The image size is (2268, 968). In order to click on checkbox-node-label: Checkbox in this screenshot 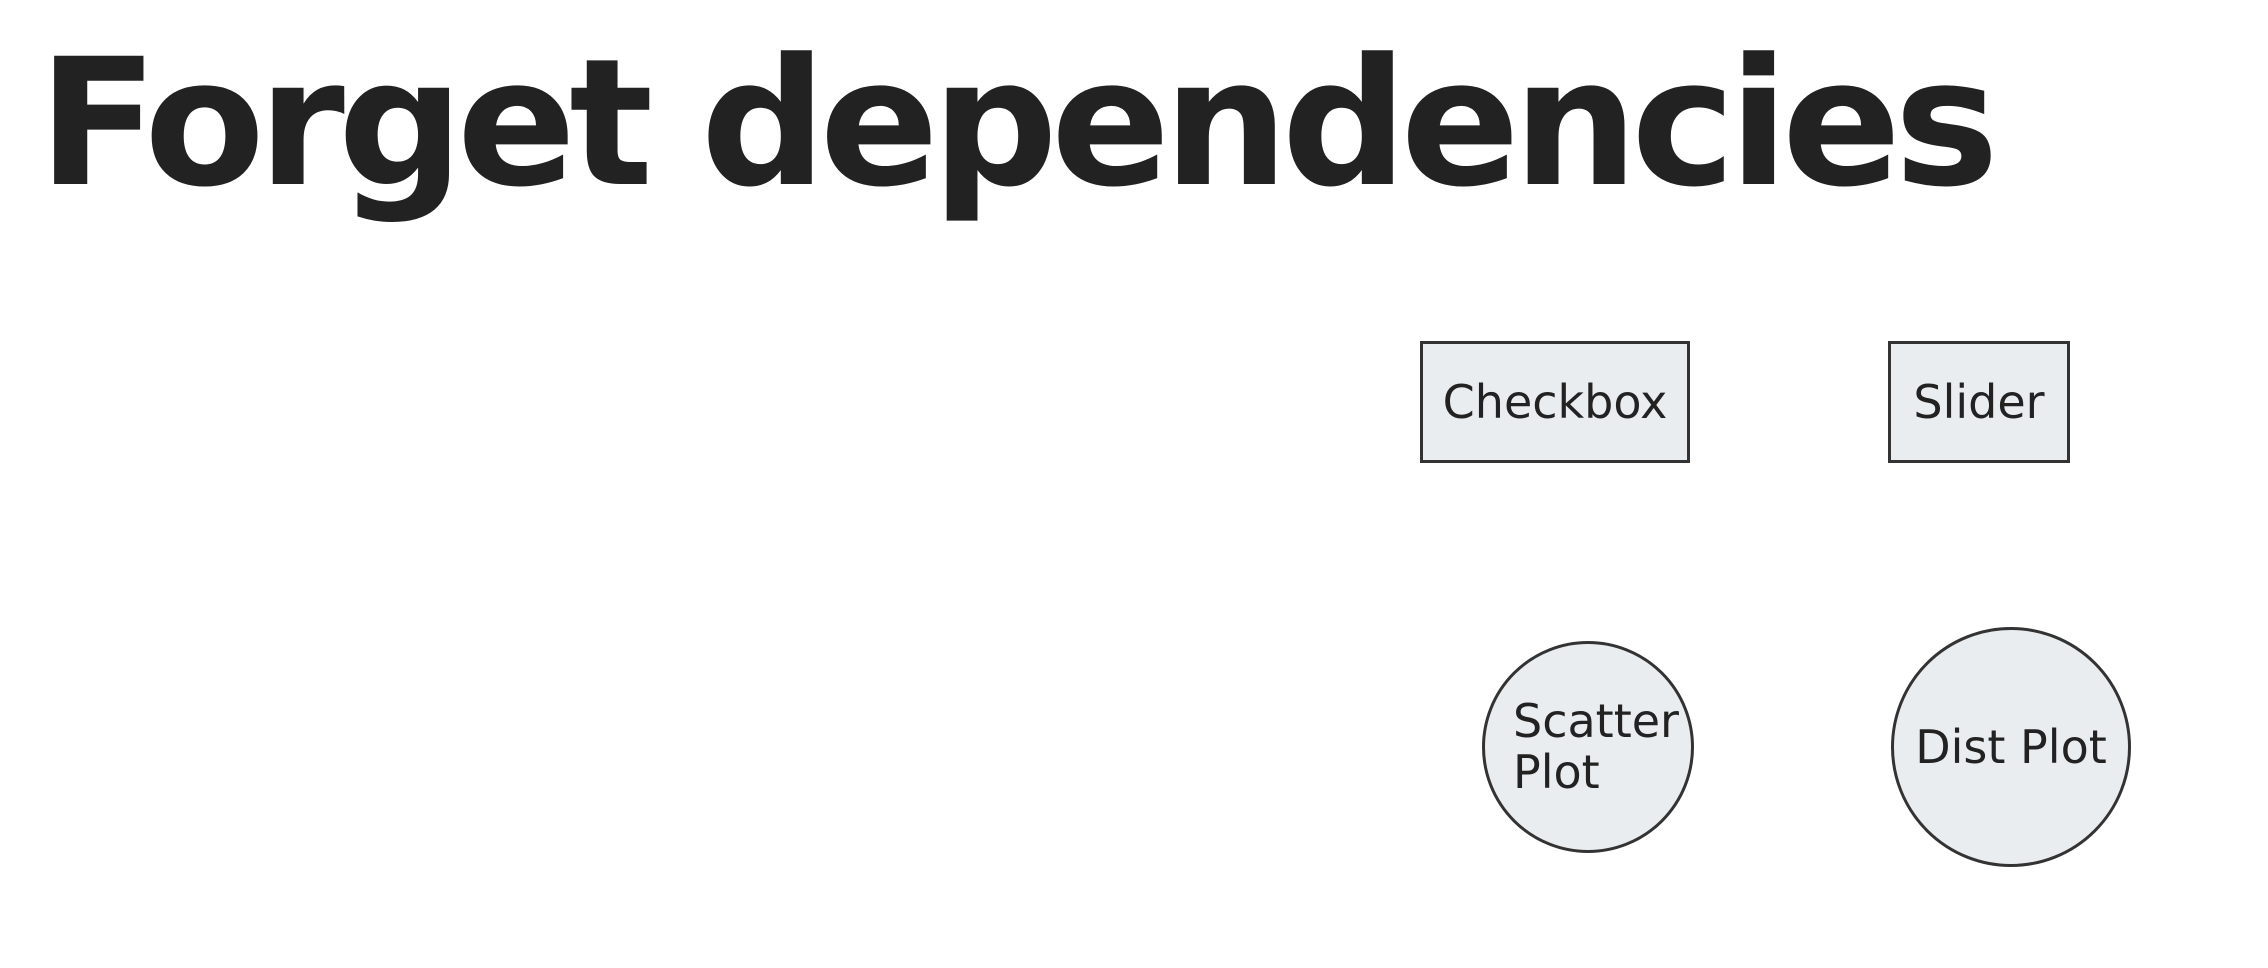, I will do `click(1555, 402)`.